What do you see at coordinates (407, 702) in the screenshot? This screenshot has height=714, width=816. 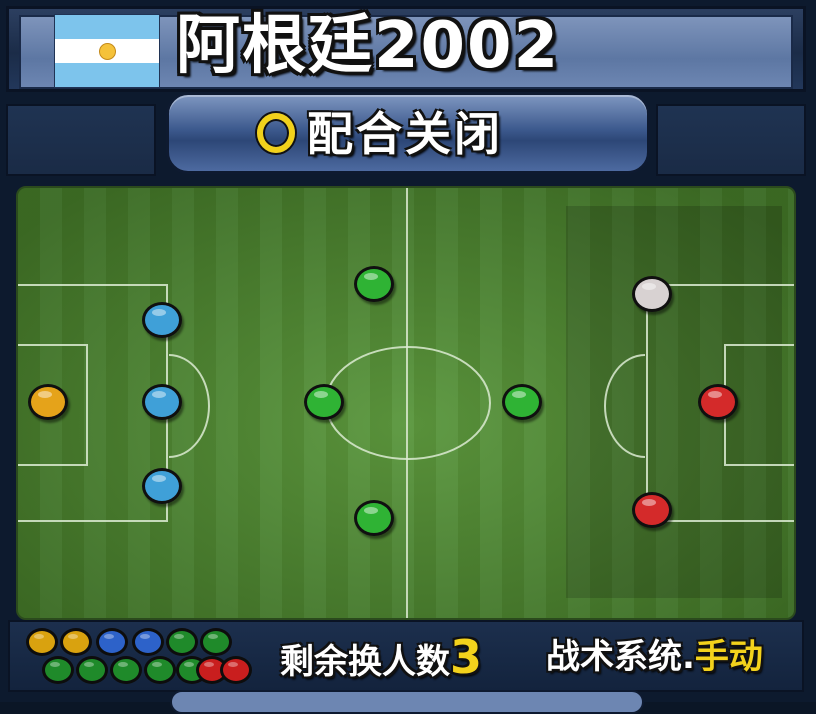 I see `next-menu-tab` at bounding box center [407, 702].